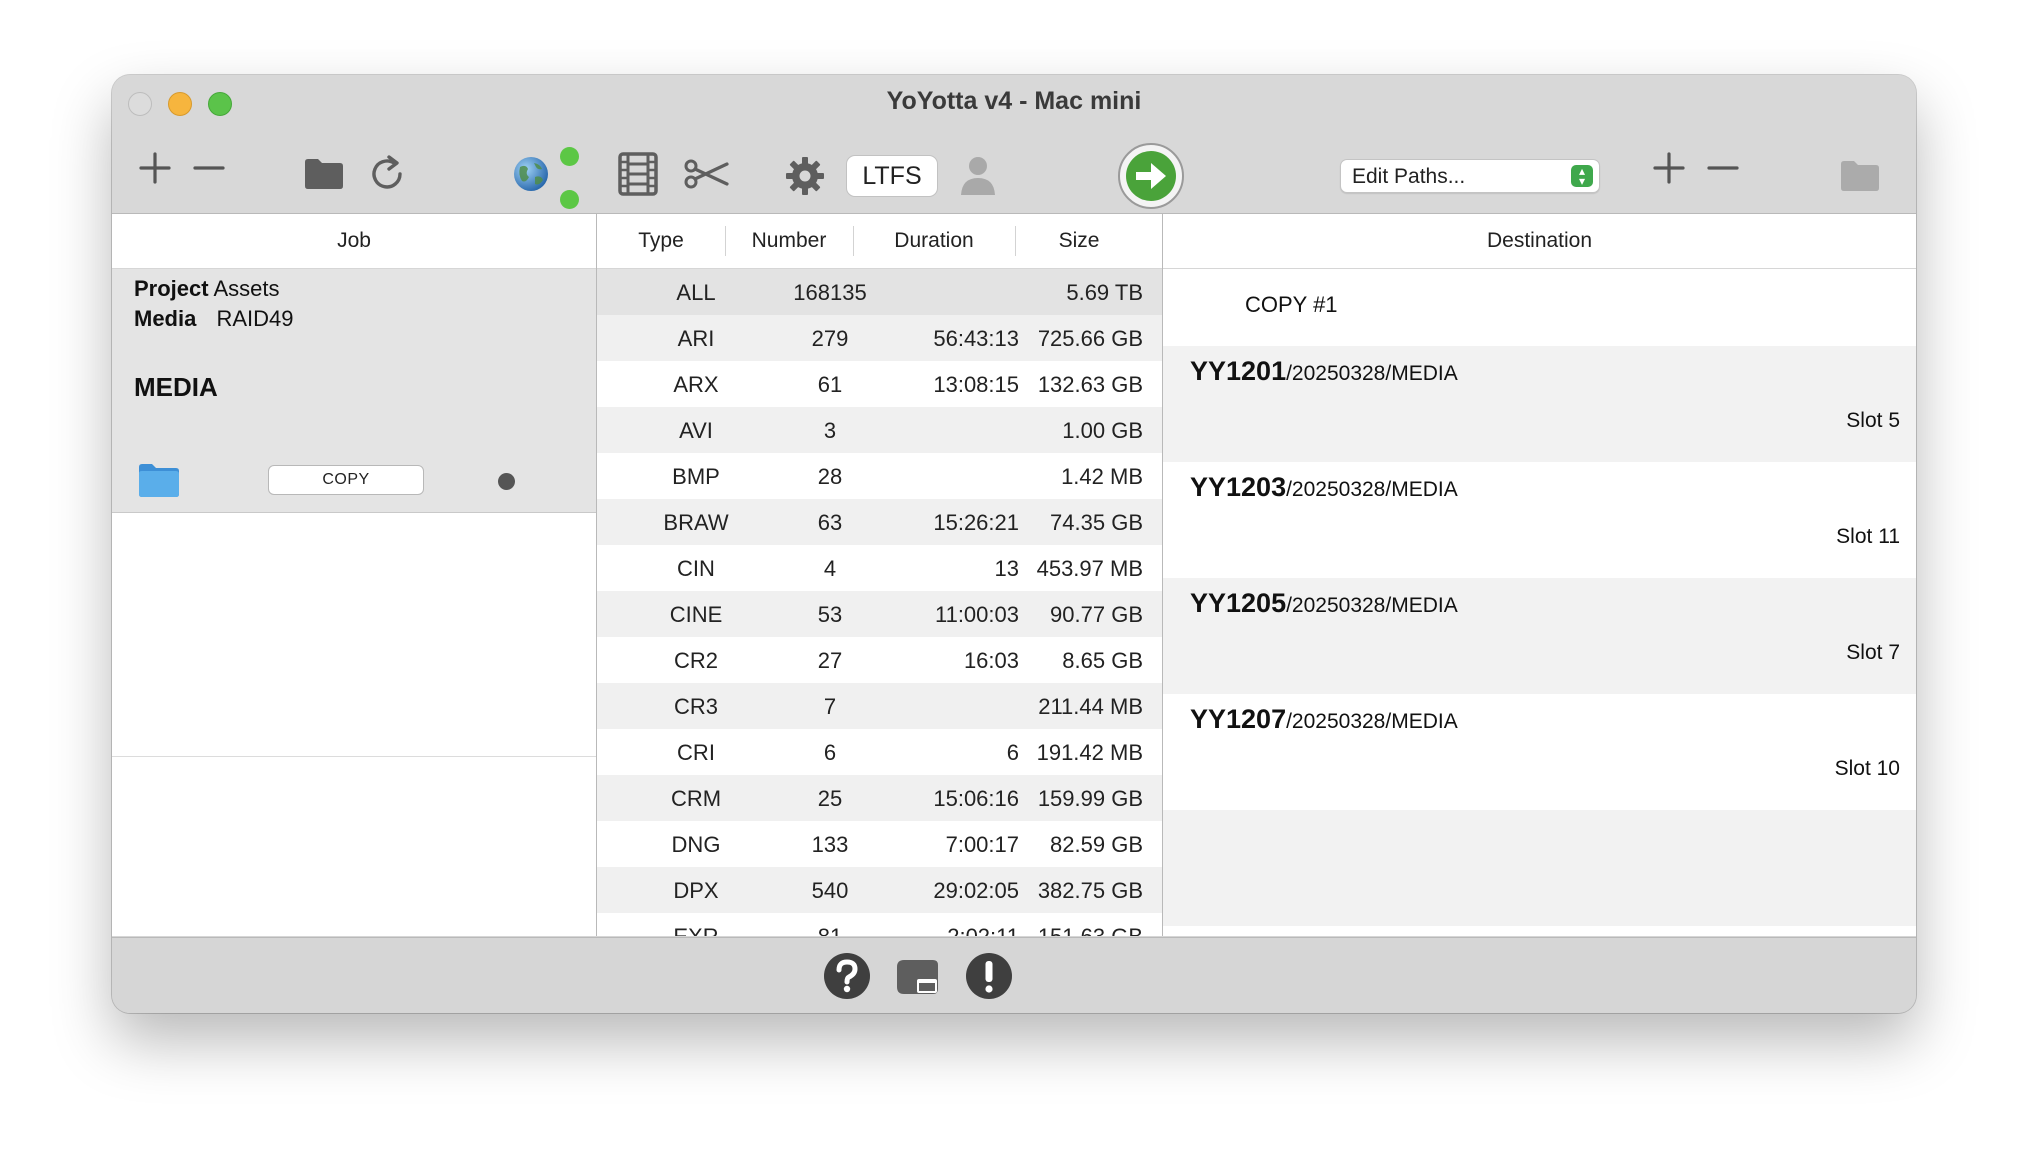 This screenshot has height=1162, width=2028. What do you see at coordinates (638, 174) in the screenshot?
I see `film-button` at bounding box center [638, 174].